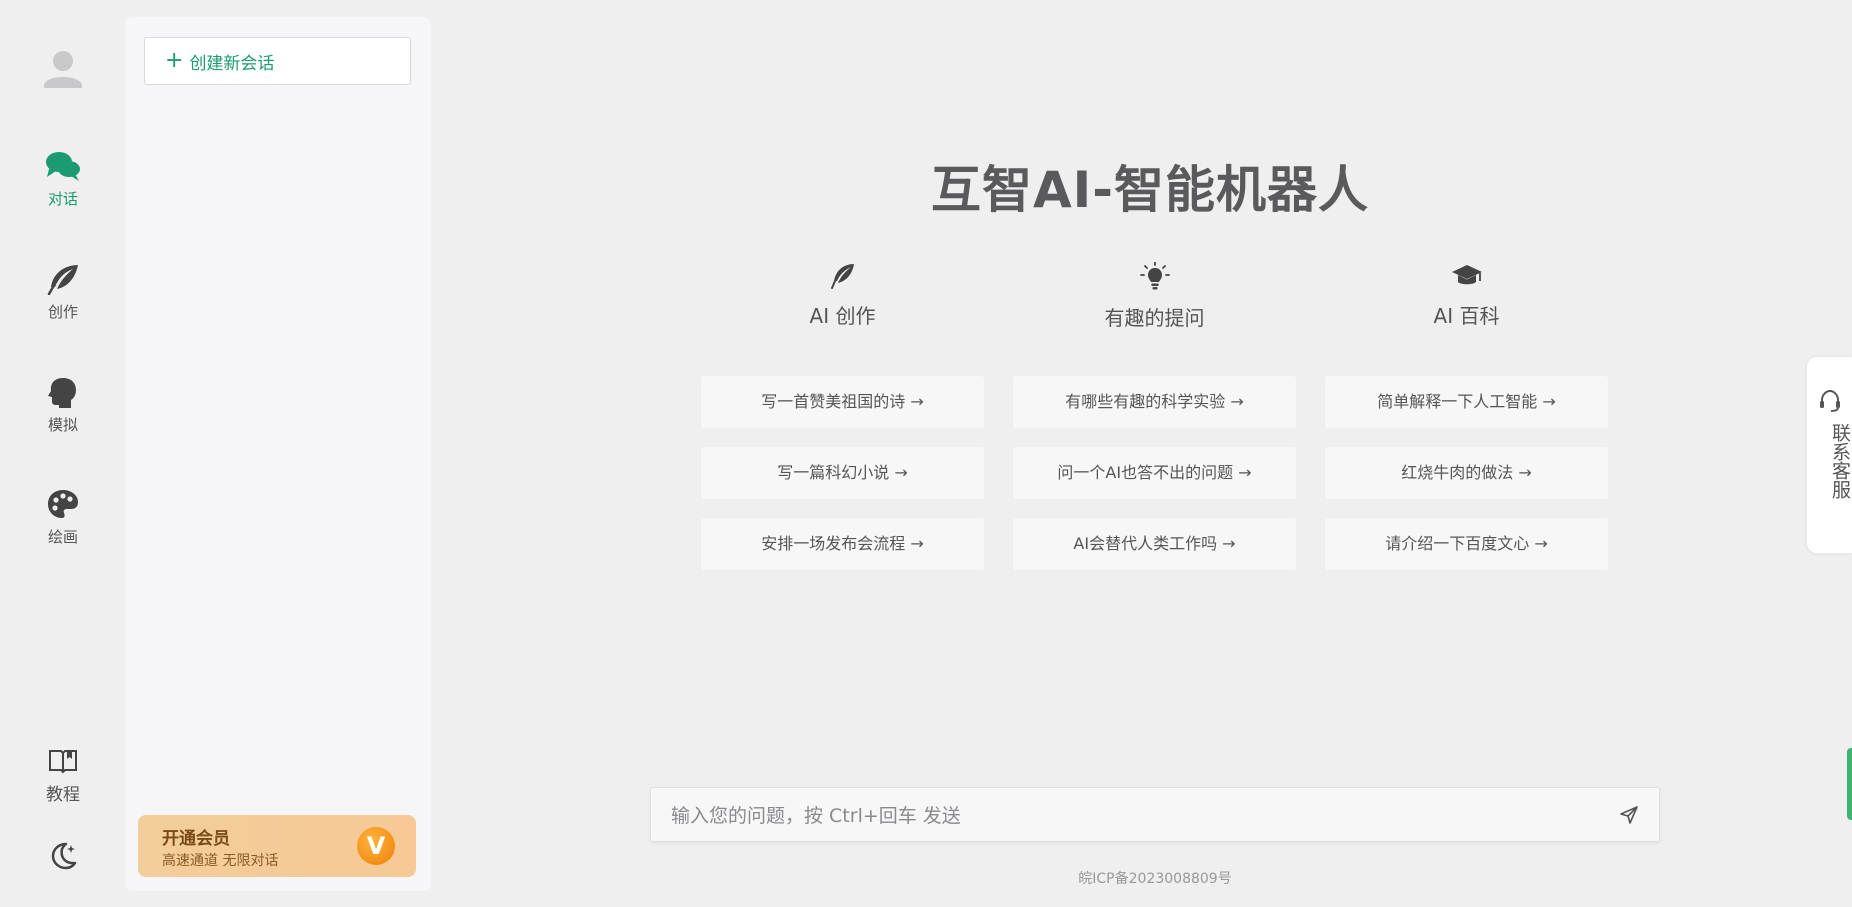 Image resolution: width=1852 pixels, height=907 pixels. Describe the element at coordinates (63, 504) in the screenshot. I see `palette-icon` at that location.